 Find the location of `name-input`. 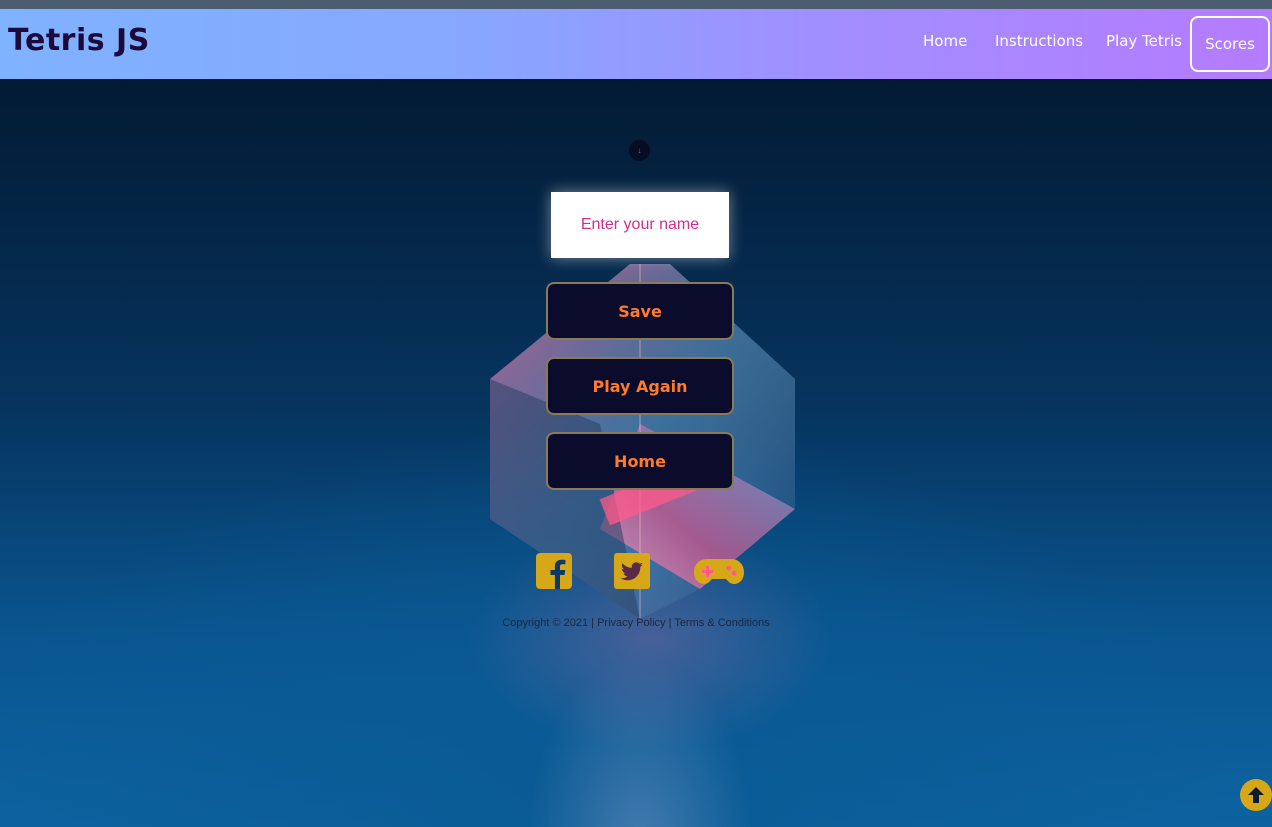

name-input is located at coordinates (640, 225).